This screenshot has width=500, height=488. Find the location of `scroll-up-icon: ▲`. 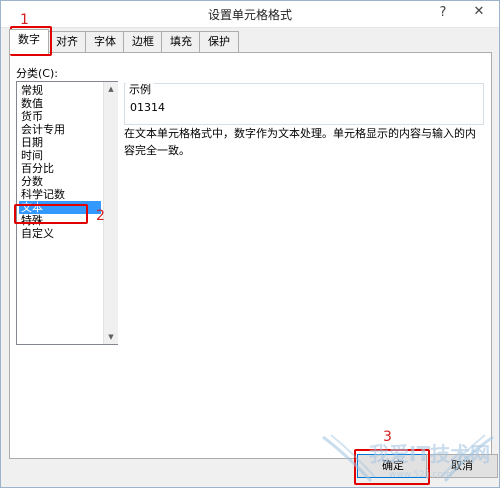

scroll-up-icon: ▲ is located at coordinates (111, 89).